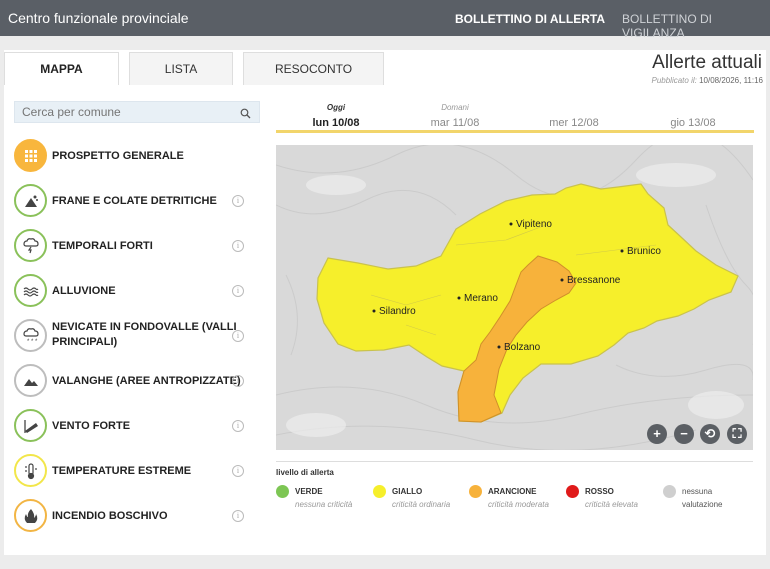  I want to click on category-label: VALANGHE (AREE ANTROPIZZATE), so click(146, 381).